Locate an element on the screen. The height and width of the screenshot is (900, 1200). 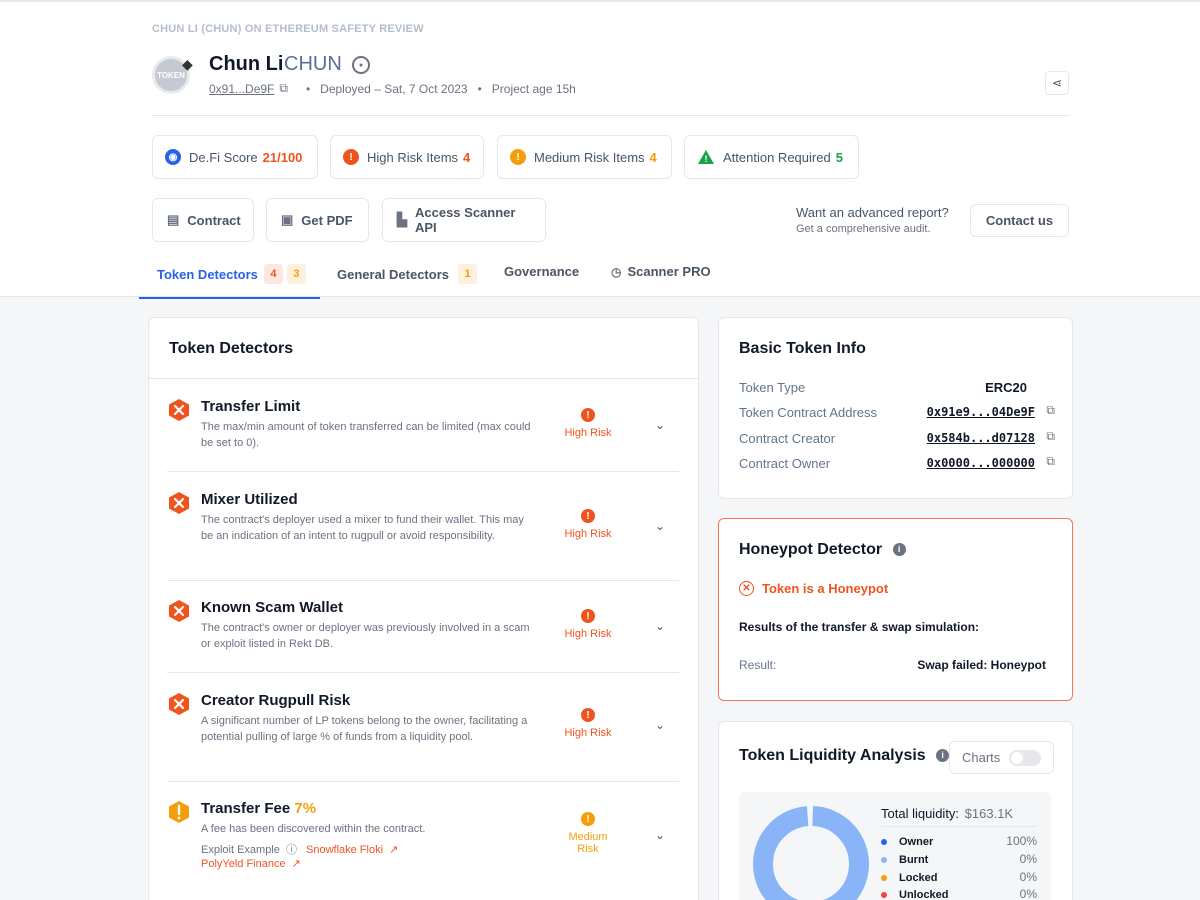
tab-token-detectors: Token Detectors 4 3 is located at coordinates (231, 274).